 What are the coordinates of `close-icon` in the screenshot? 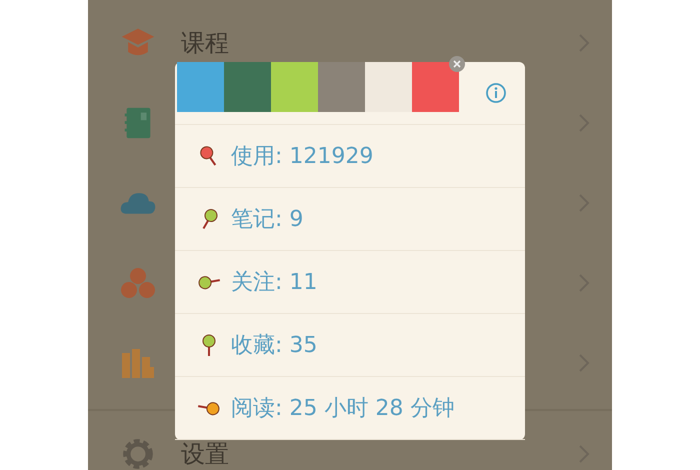 It's located at (457, 64).